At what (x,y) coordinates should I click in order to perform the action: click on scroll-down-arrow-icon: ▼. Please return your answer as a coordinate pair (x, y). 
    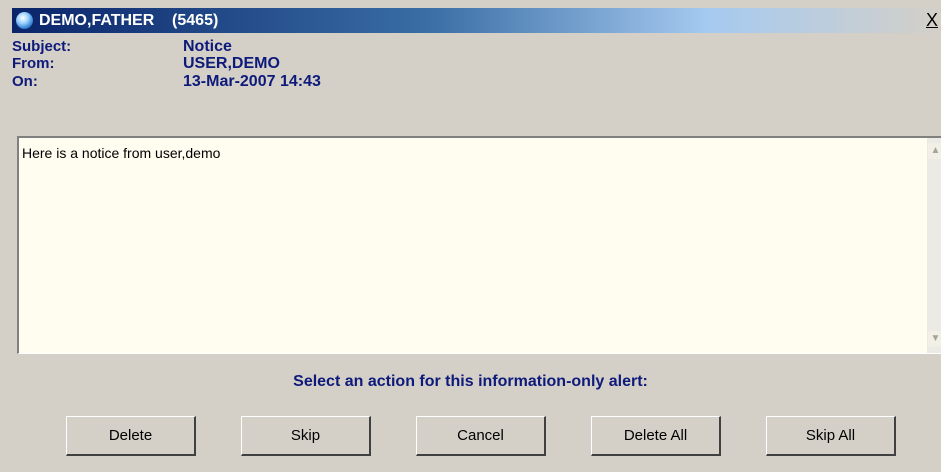
    Looking at the image, I should click on (934, 339).